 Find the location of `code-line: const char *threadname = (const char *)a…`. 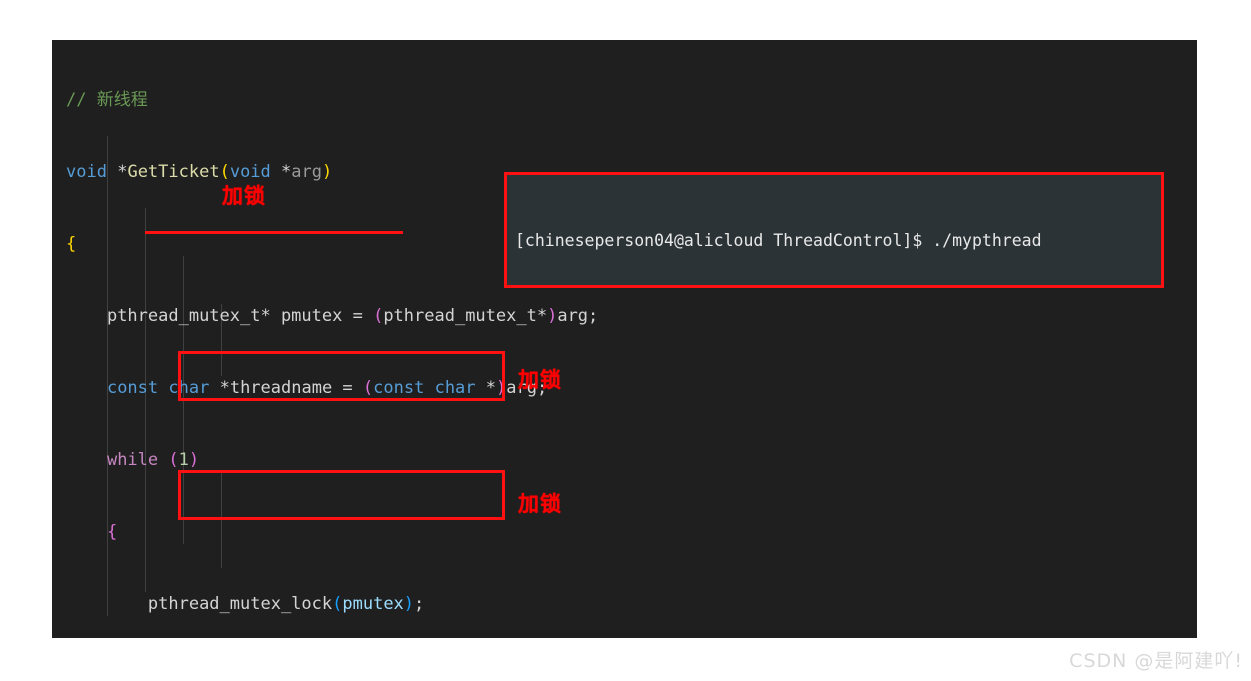

code-line: const char *threadname = (const char *)a… is located at coordinates (327, 388).